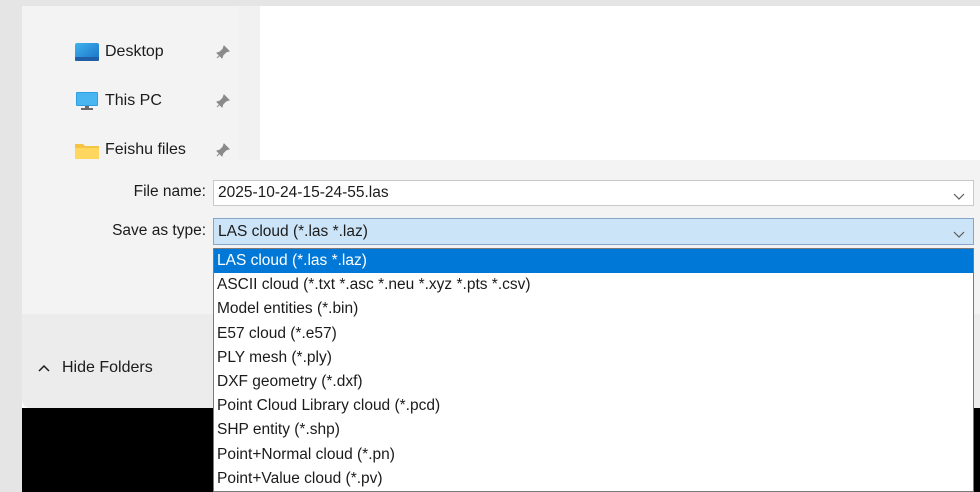 Image resolution: width=980 pixels, height=492 pixels. What do you see at coordinates (159, 230) in the screenshot?
I see `save-type-label: Save as type:` at bounding box center [159, 230].